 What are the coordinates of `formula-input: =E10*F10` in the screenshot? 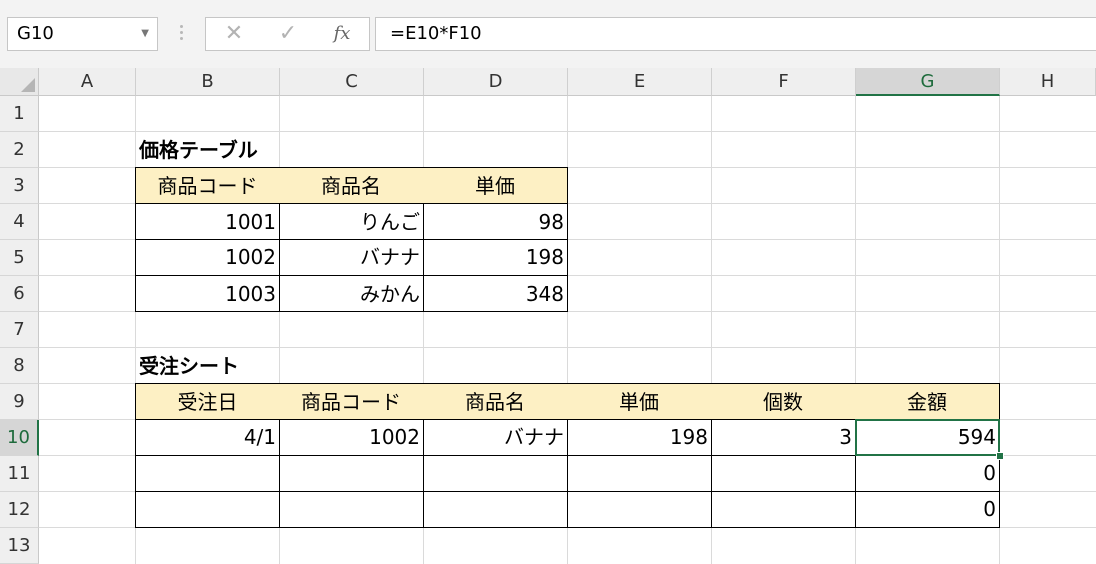 It's located at (735, 34).